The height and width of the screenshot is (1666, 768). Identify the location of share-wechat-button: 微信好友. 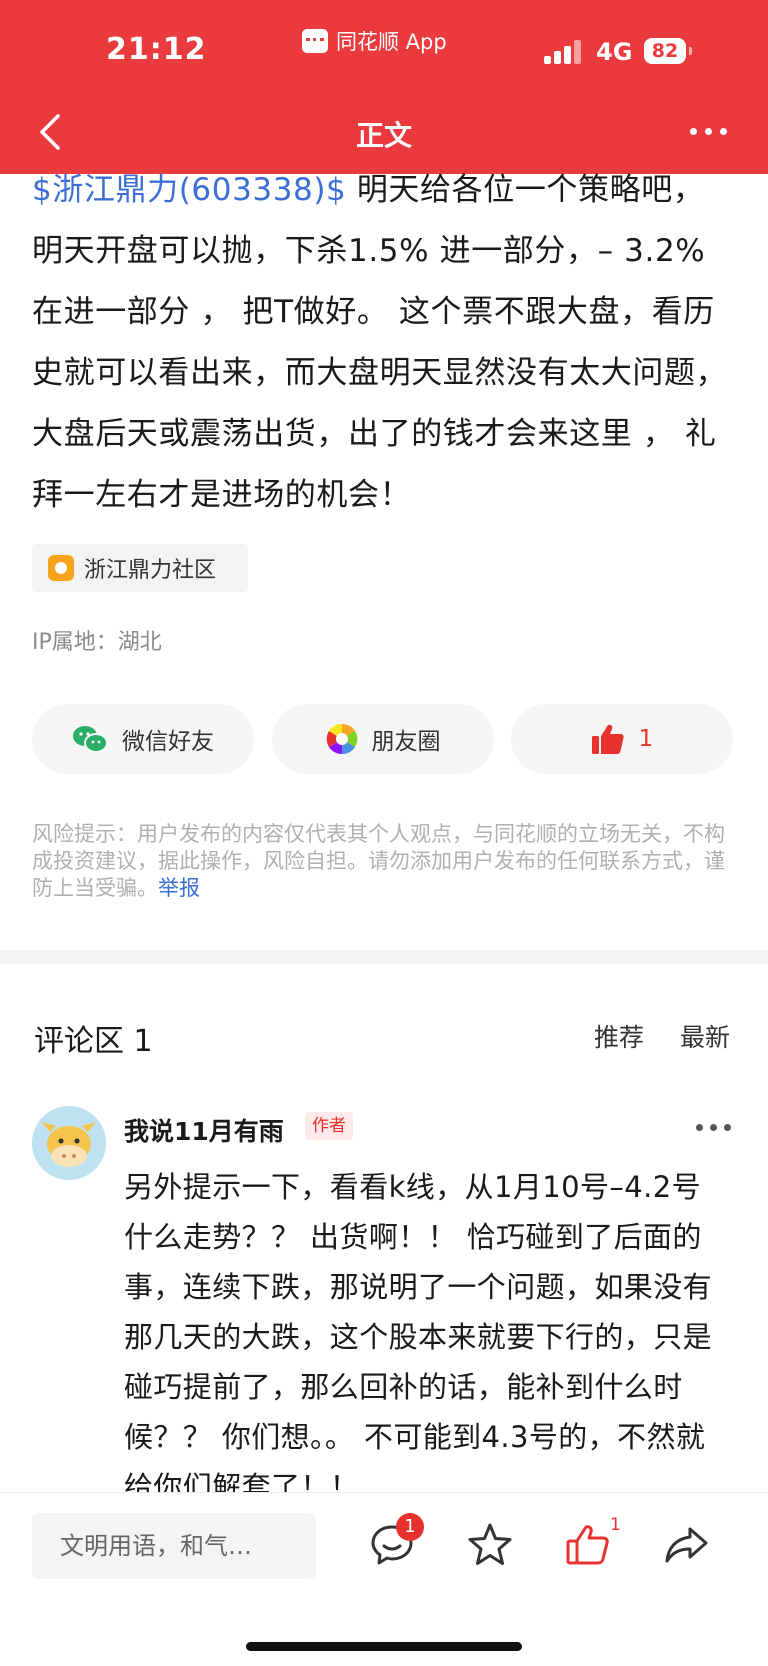
(143, 739).